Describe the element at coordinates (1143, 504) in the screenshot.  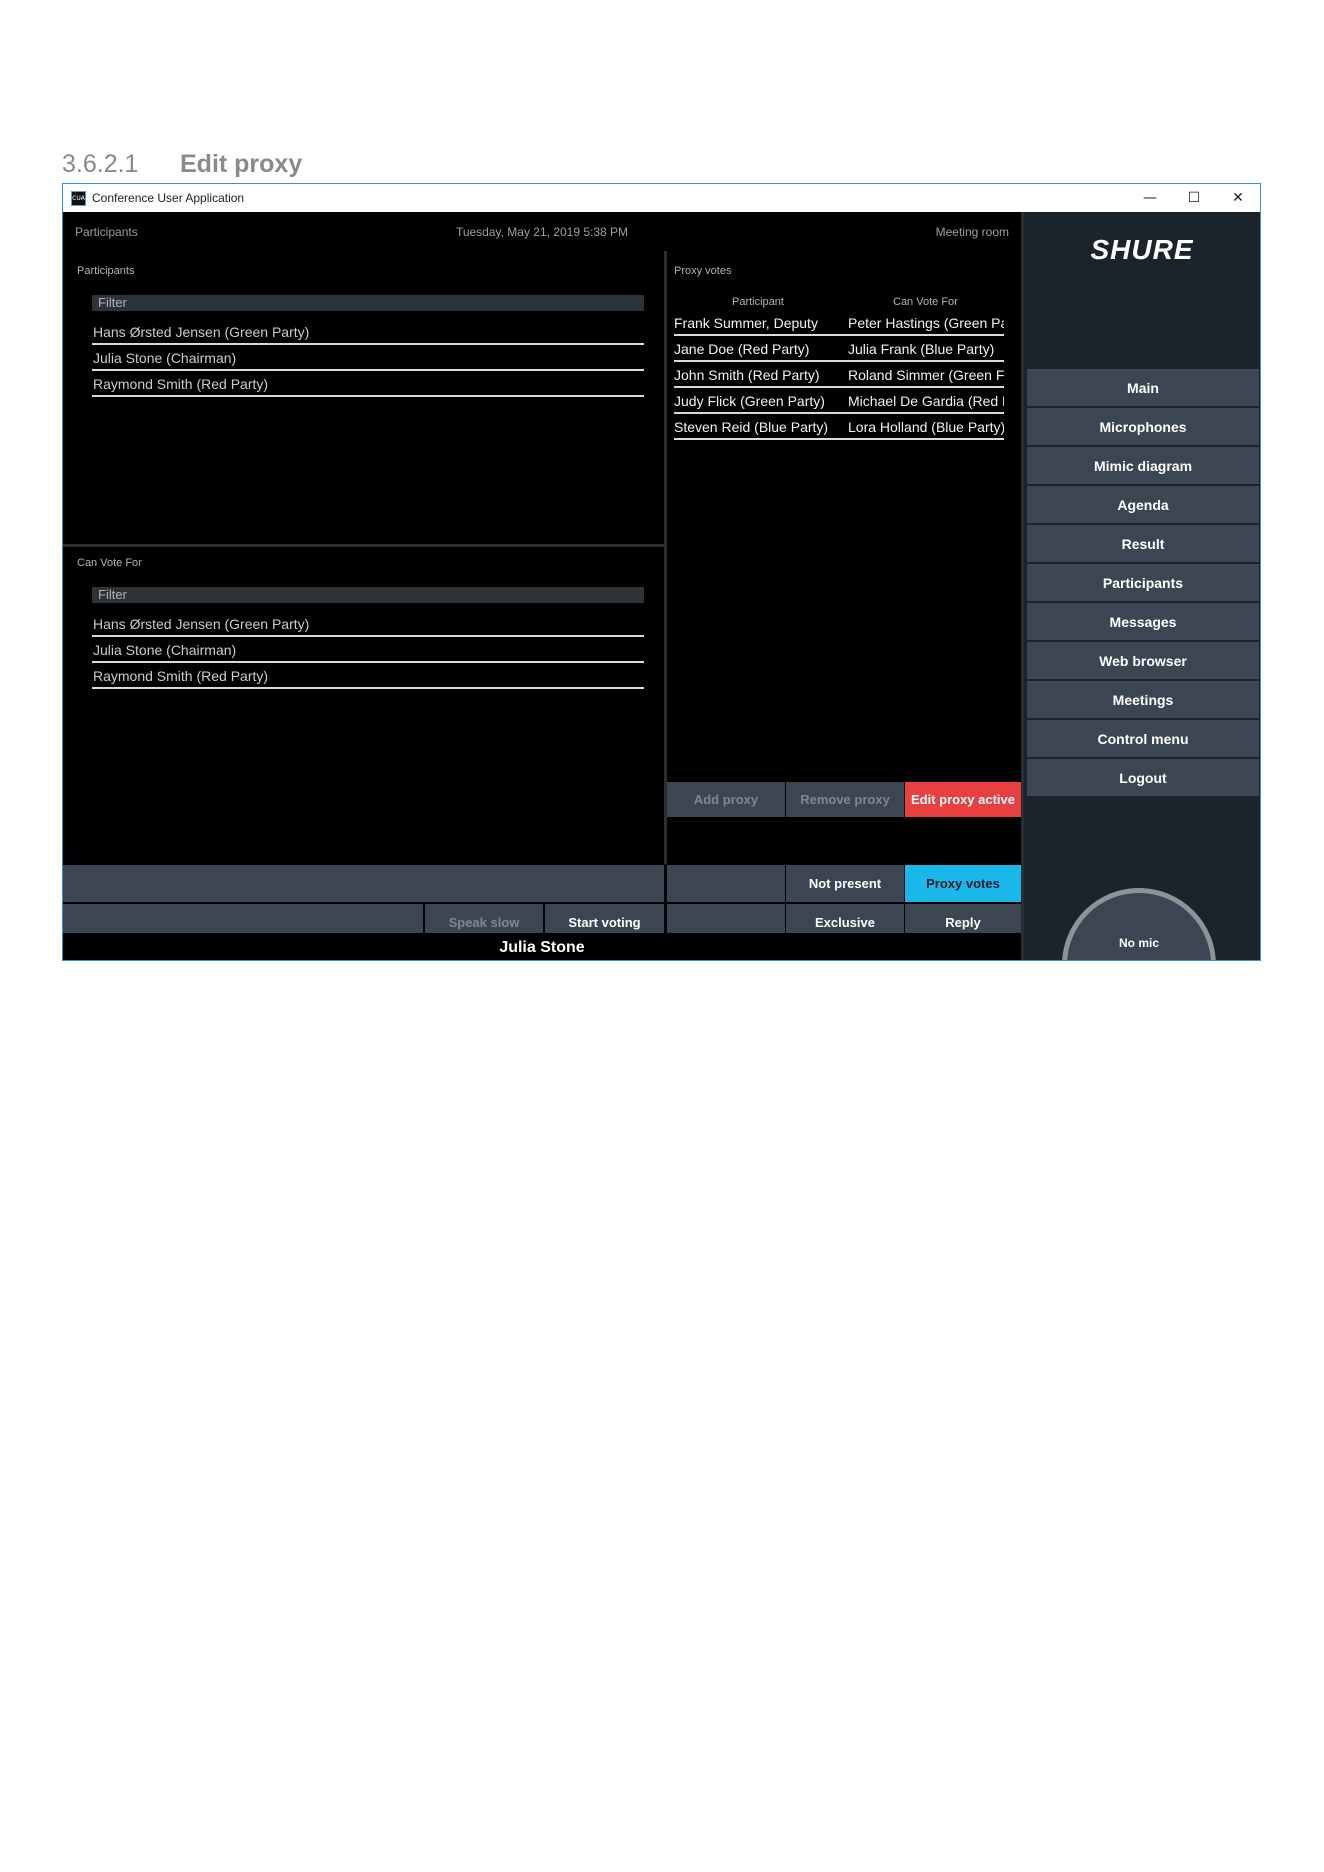
I see `nav-agenda: Agenda` at that location.